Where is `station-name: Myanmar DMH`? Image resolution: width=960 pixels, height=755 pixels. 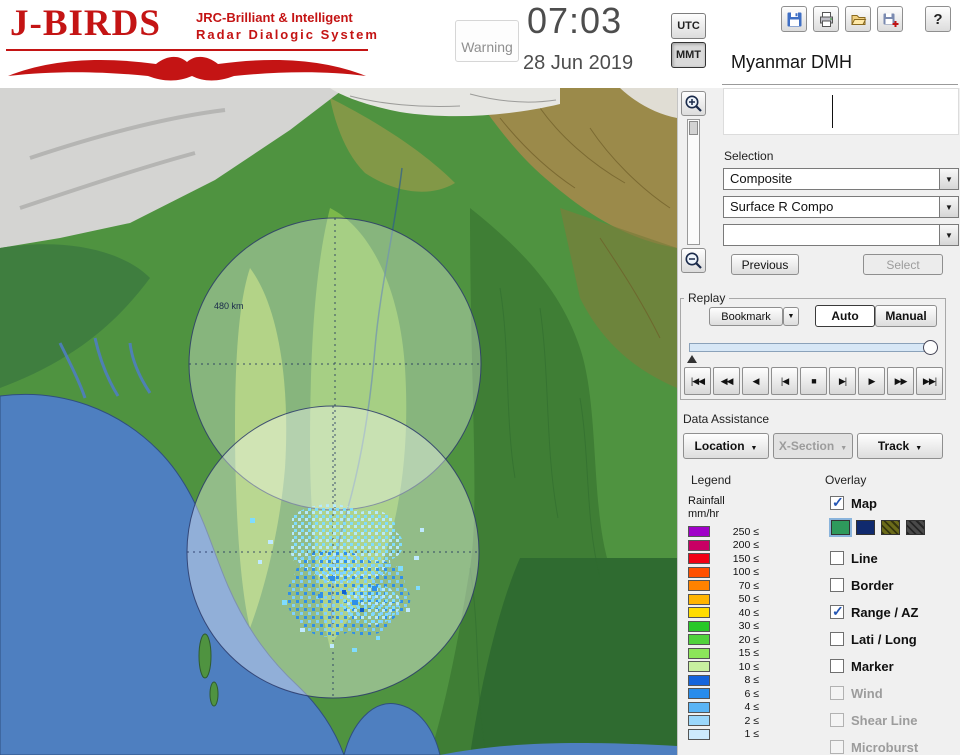
station-name: Myanmar DMH is located at coordinates (792, 62).